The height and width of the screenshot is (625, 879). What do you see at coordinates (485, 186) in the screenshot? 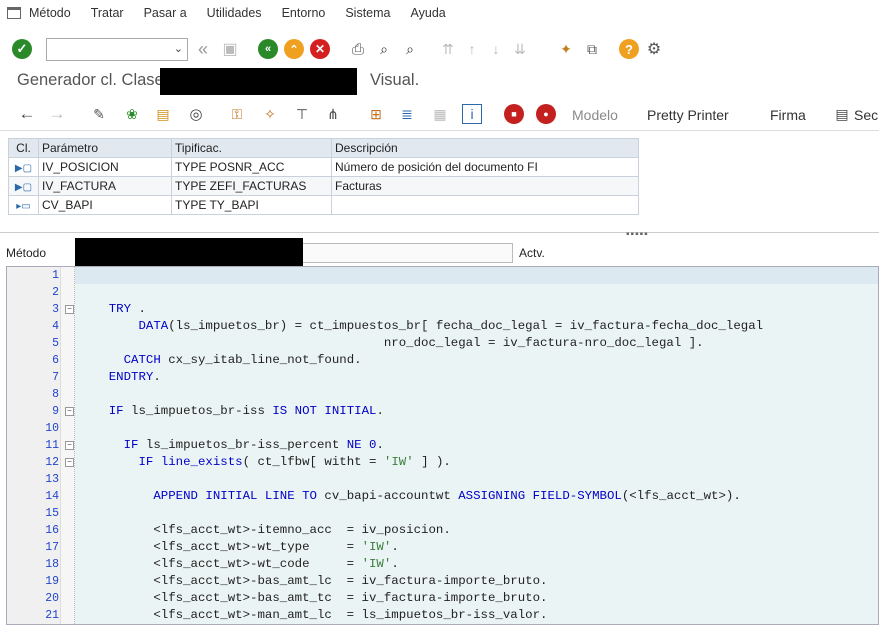
I see `param-desc: Facturas` at bounding box center [485, 186].